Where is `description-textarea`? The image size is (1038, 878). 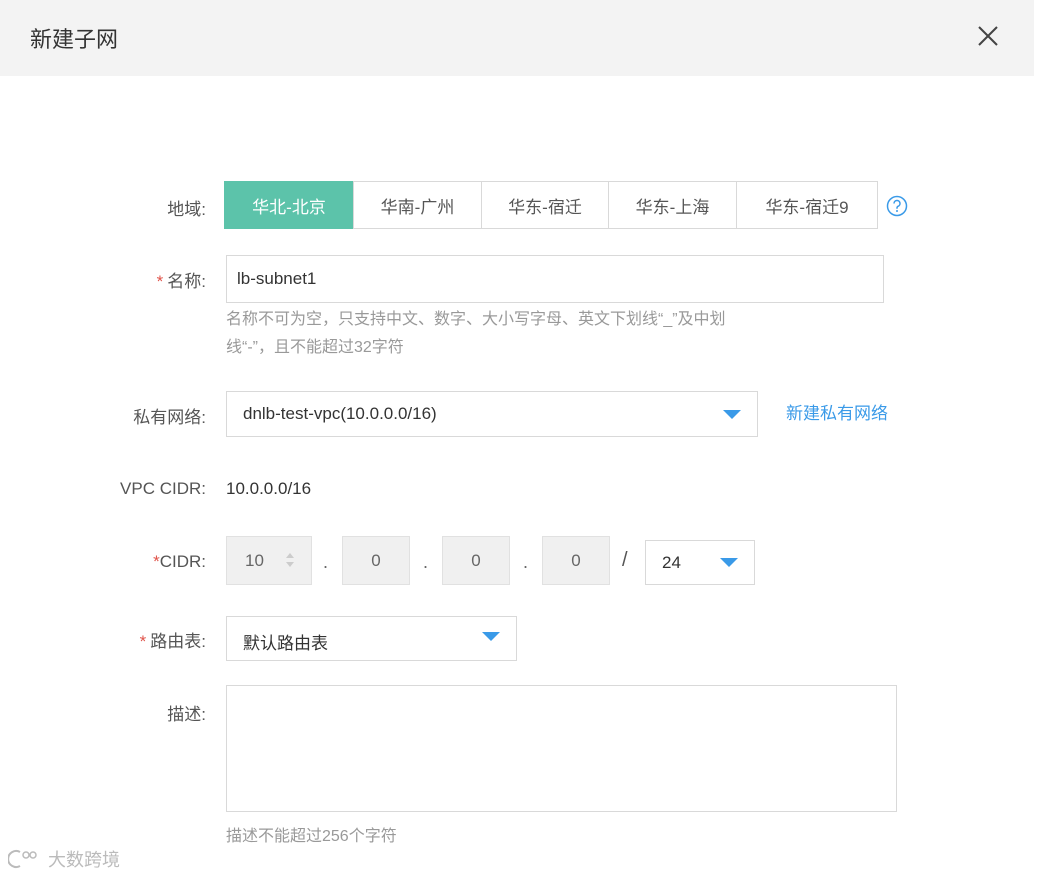
description-textarea is located at coordinates (561, 748).